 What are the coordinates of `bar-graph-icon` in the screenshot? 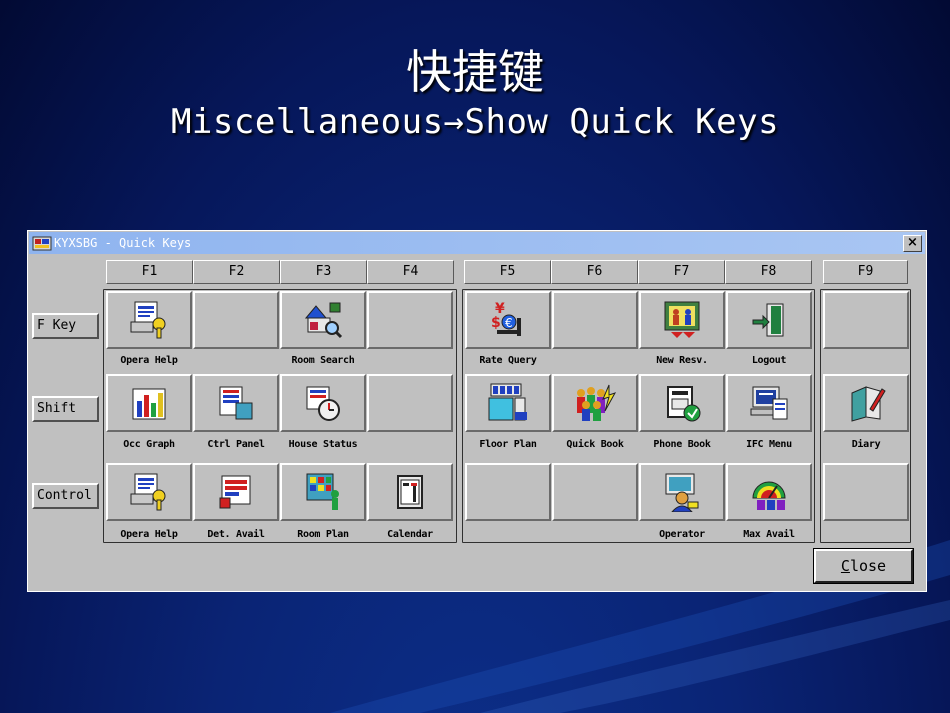 It's located at (149, 404).